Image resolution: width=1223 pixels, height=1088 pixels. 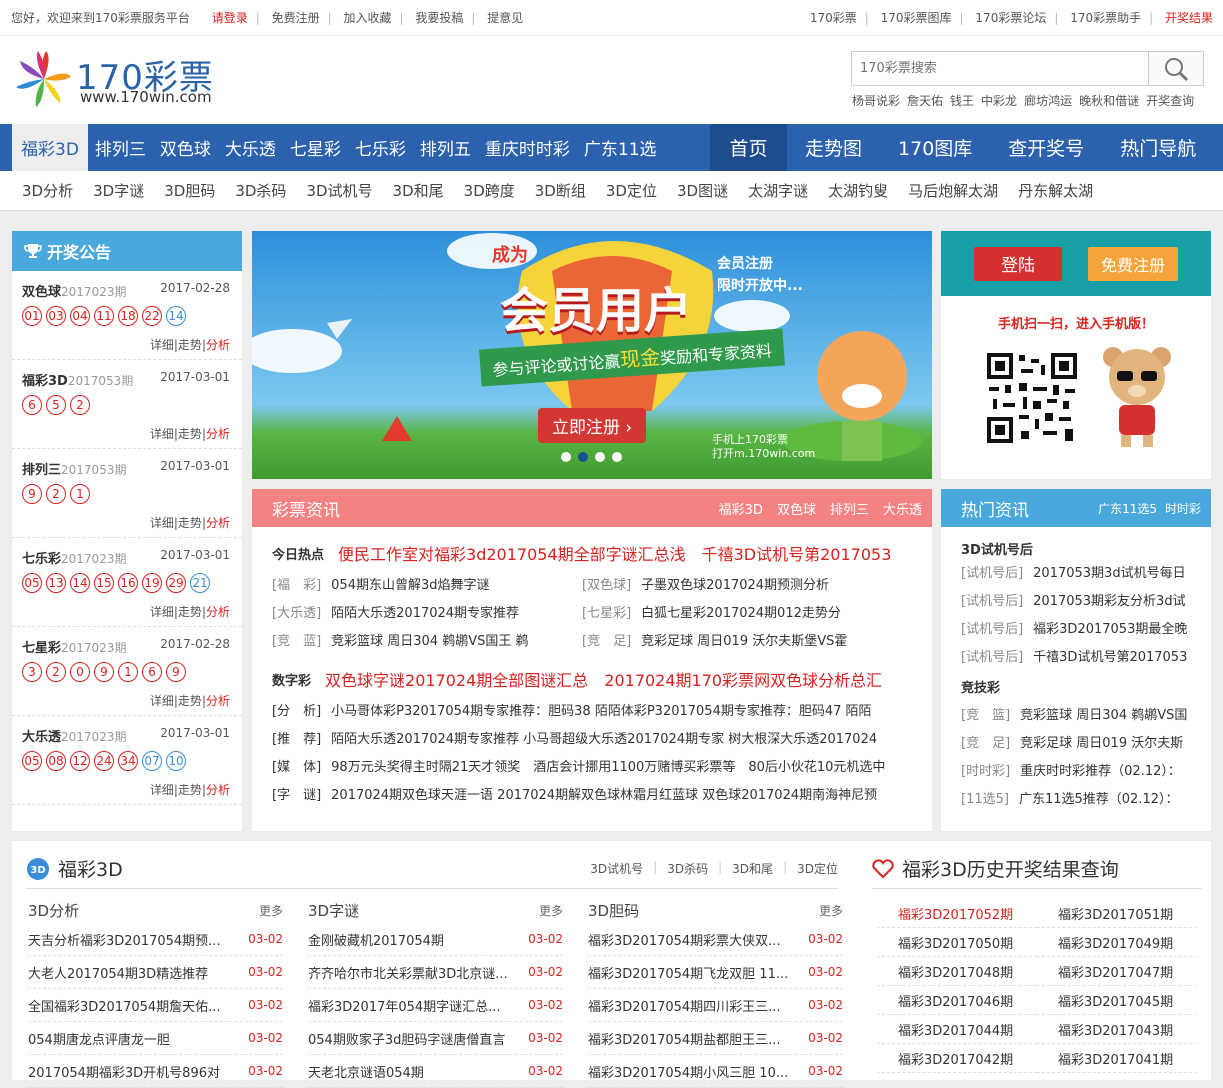 I want to click on list-item: 福彩3D2017054期飞龙双胆 11... 03-02, so click(x=715, y=972).